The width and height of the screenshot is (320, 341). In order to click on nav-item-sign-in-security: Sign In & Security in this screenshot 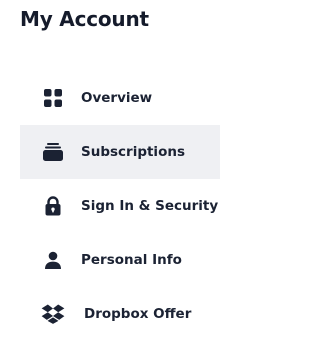, I will do `click(120, 206)`.